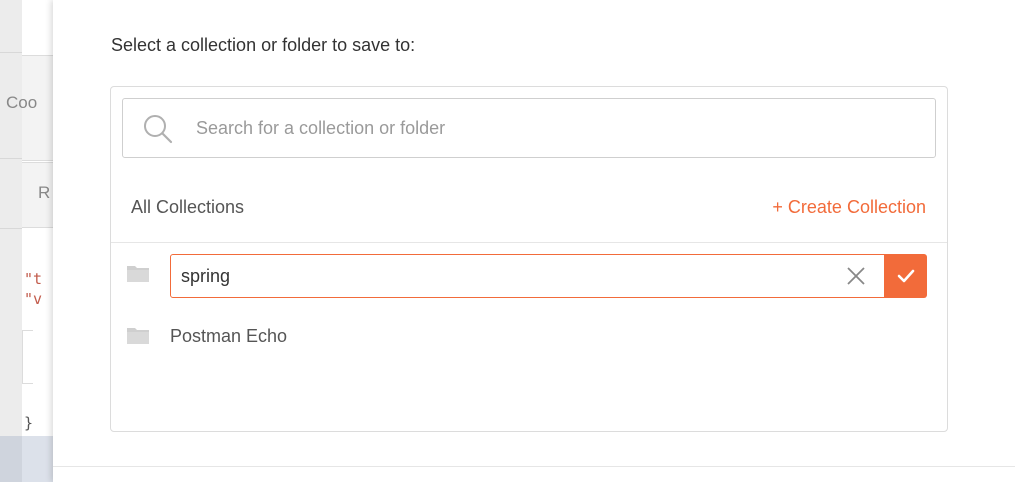 The width and height of the screenshot is (1015, 482). Describe the element at coordinates (27, 357) in the screenshot. I see `background-panel` at that location.